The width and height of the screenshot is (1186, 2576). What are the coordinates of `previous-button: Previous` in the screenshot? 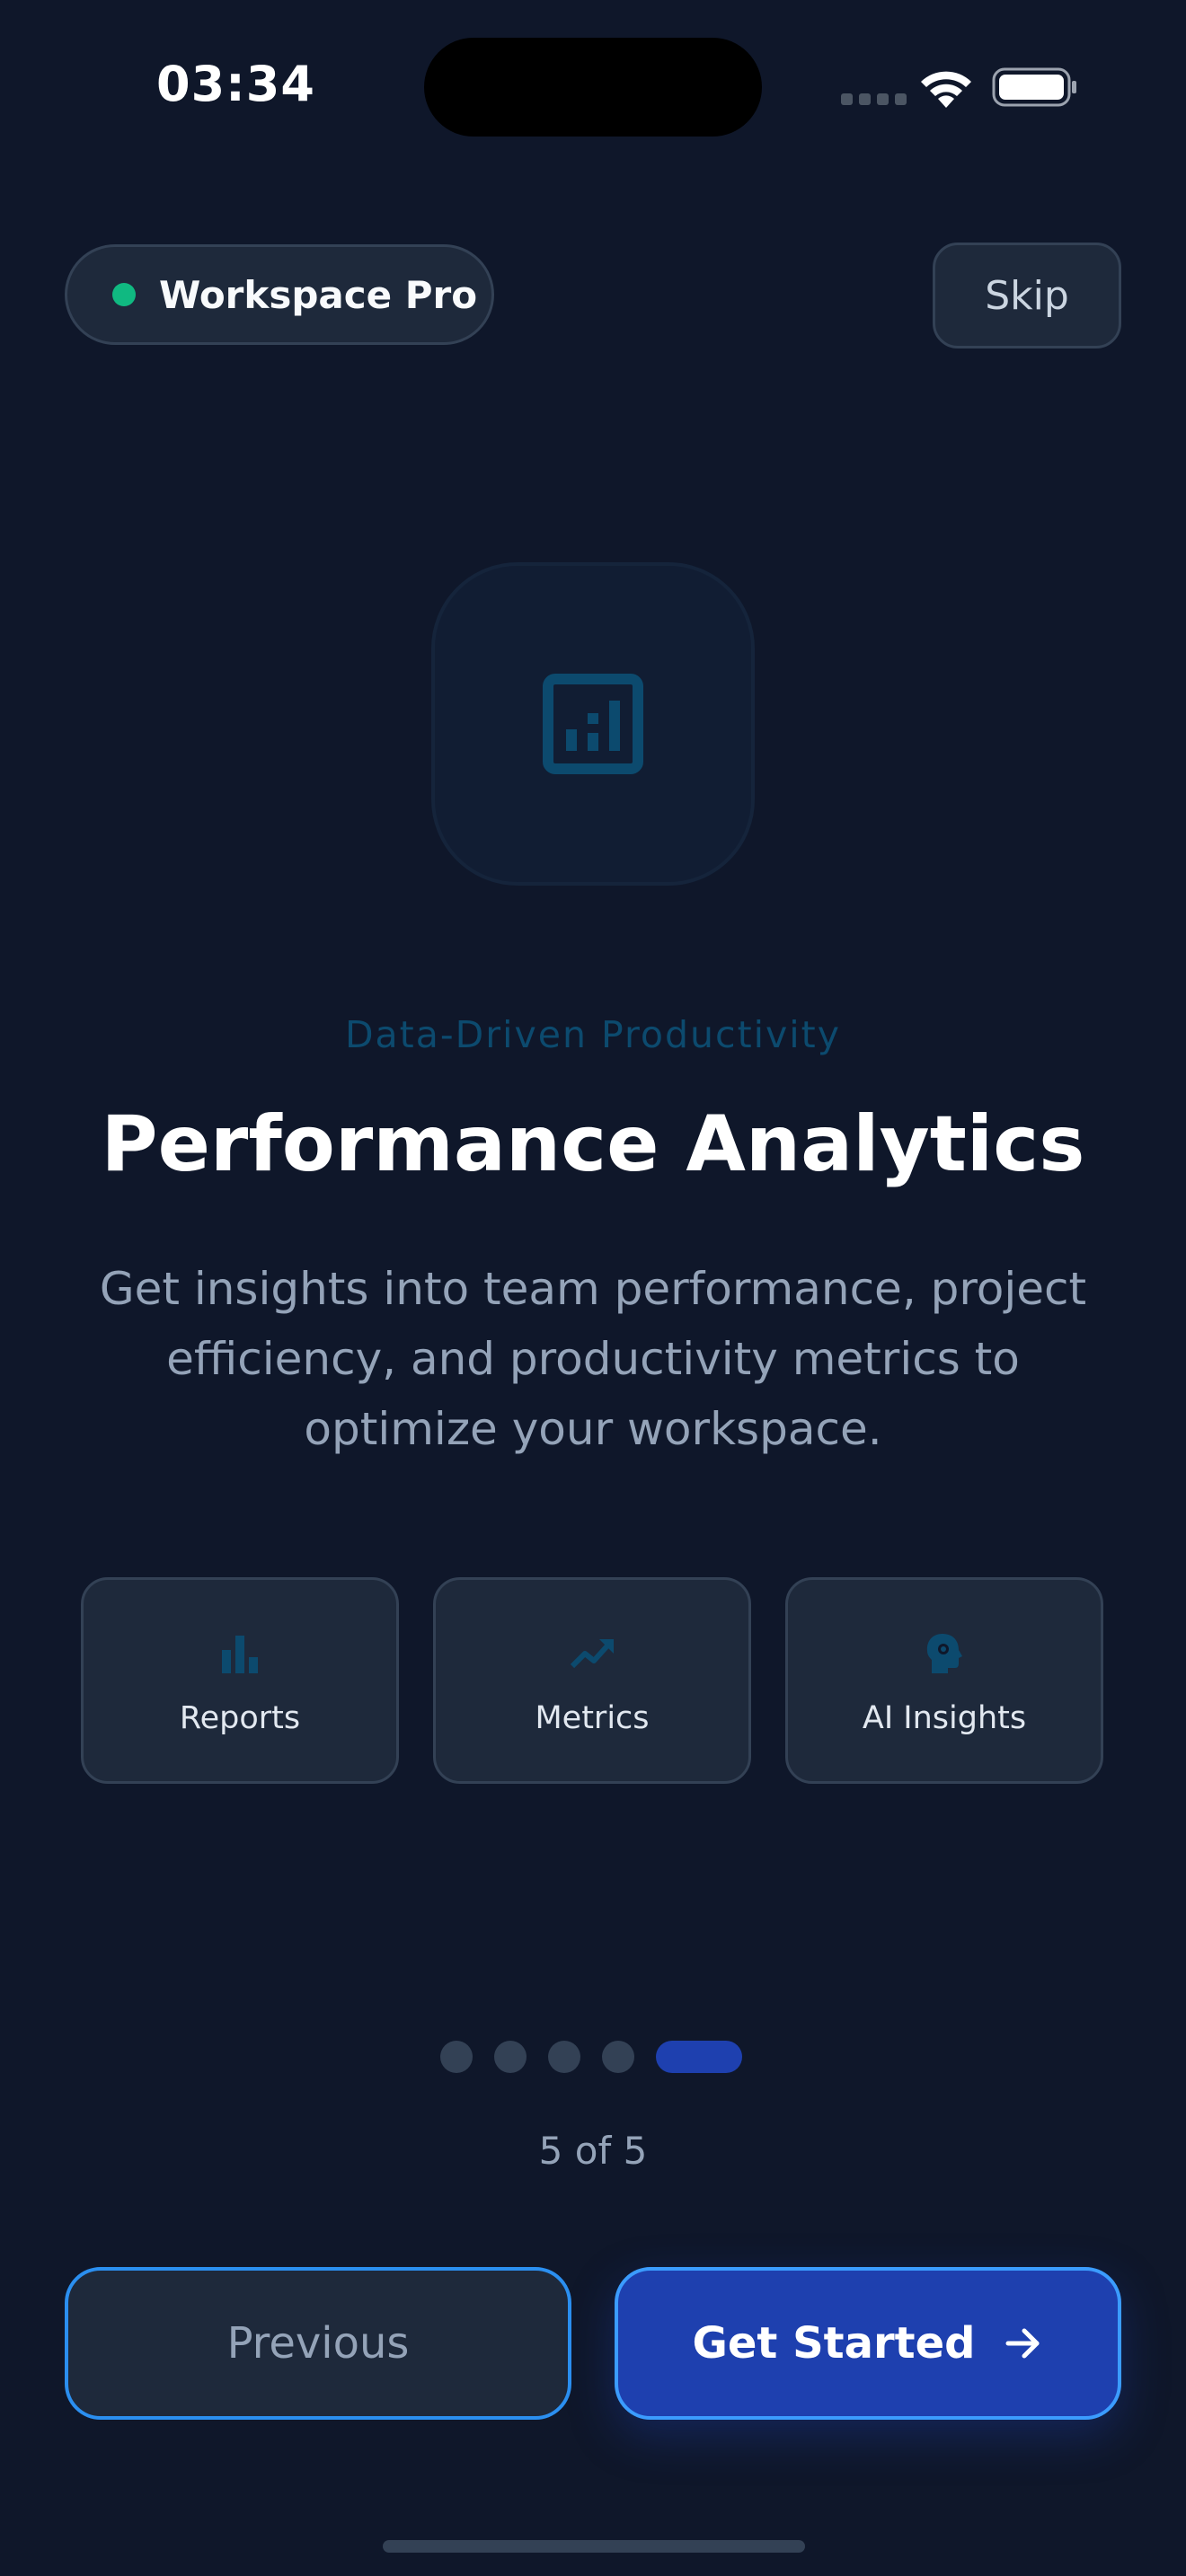 It's located at (318, 2343).